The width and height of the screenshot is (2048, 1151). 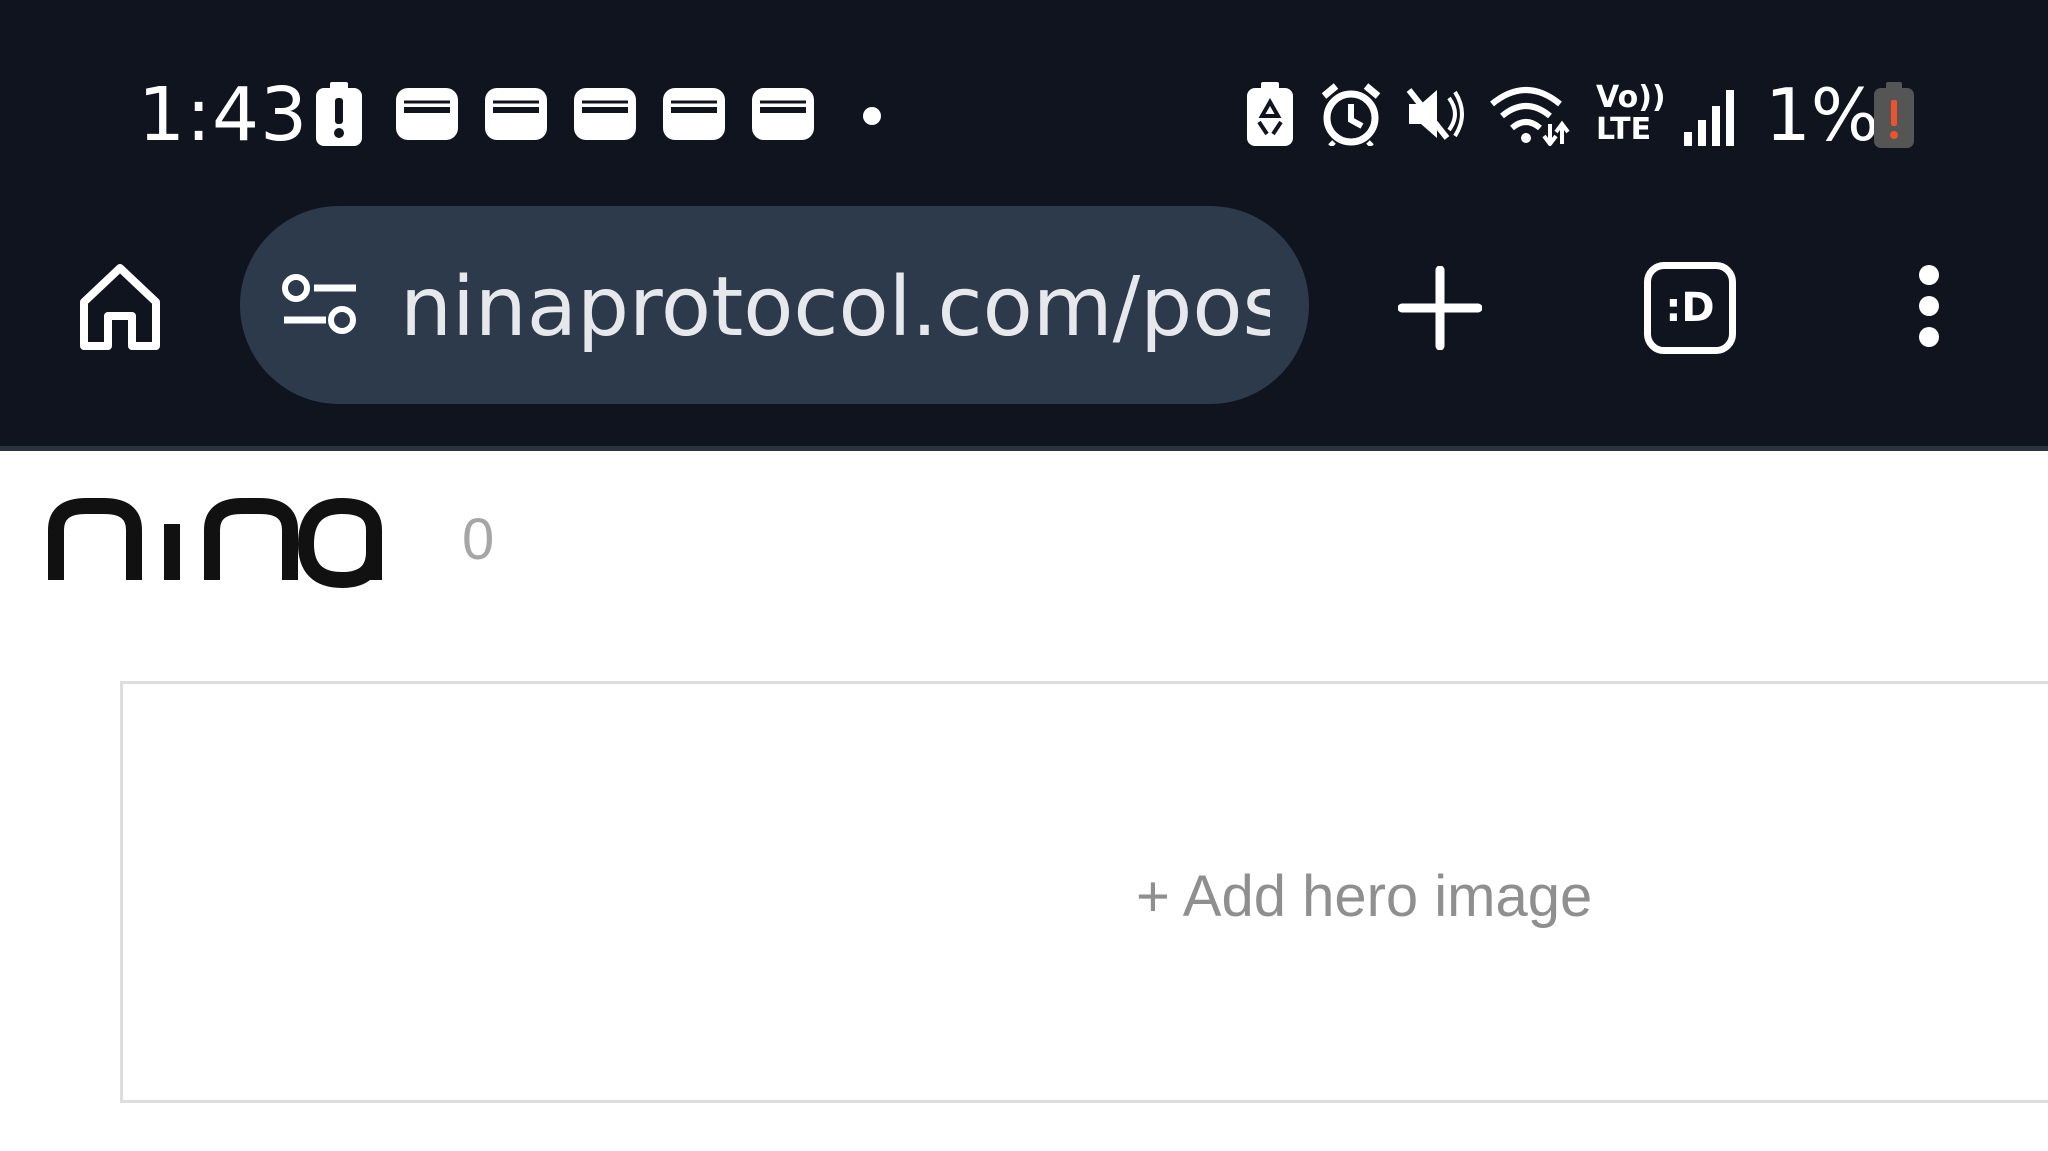 I want to click on battery-percent: 1%, so click(x=1822, y=115).